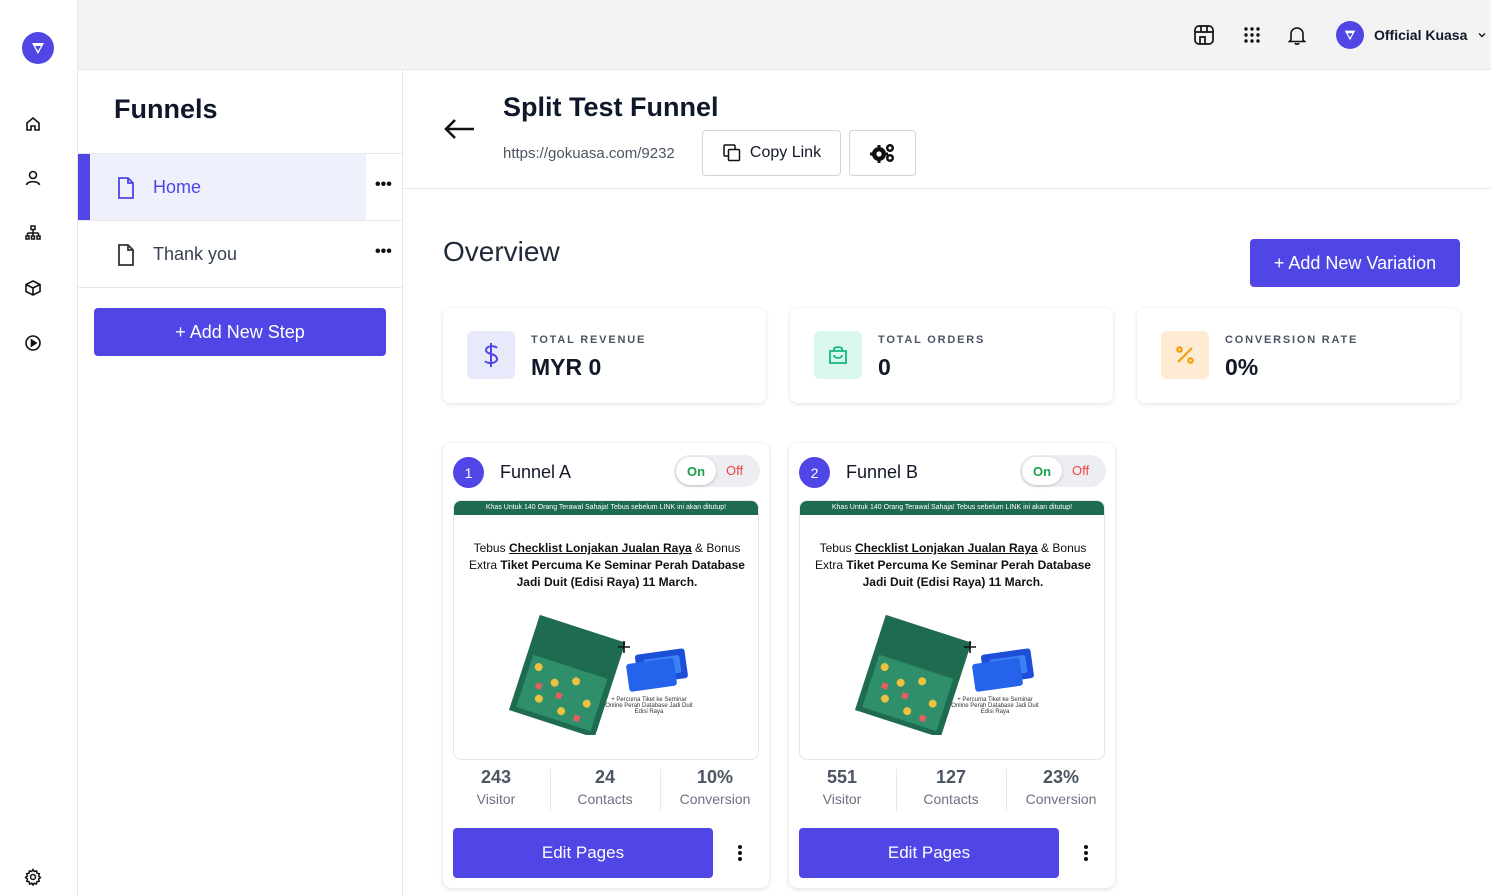  Describe the element at coordinates (1298, 355) in the screenshot. I see `stat-card-conversion: CONVERSION RATE 0%` at that location.